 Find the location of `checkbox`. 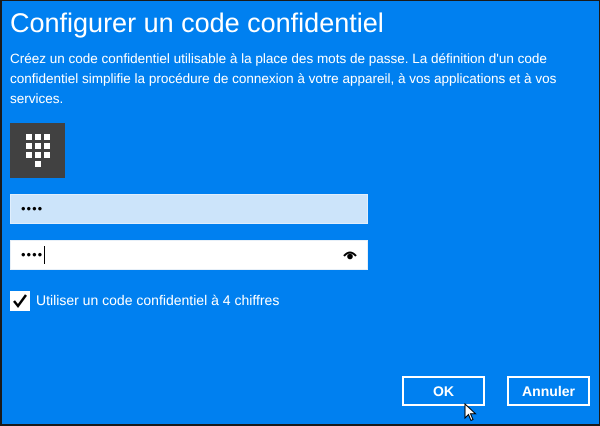

checkbox is located at coordinates (20, 300).